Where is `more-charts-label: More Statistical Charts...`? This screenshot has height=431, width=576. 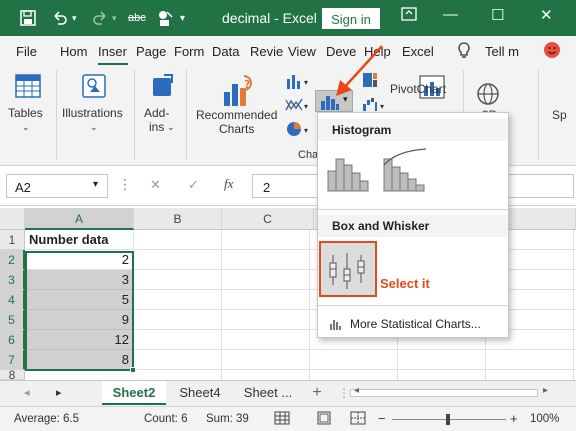
more-charts-label: More Statistical Charts... is located at coordinates (415, 324).